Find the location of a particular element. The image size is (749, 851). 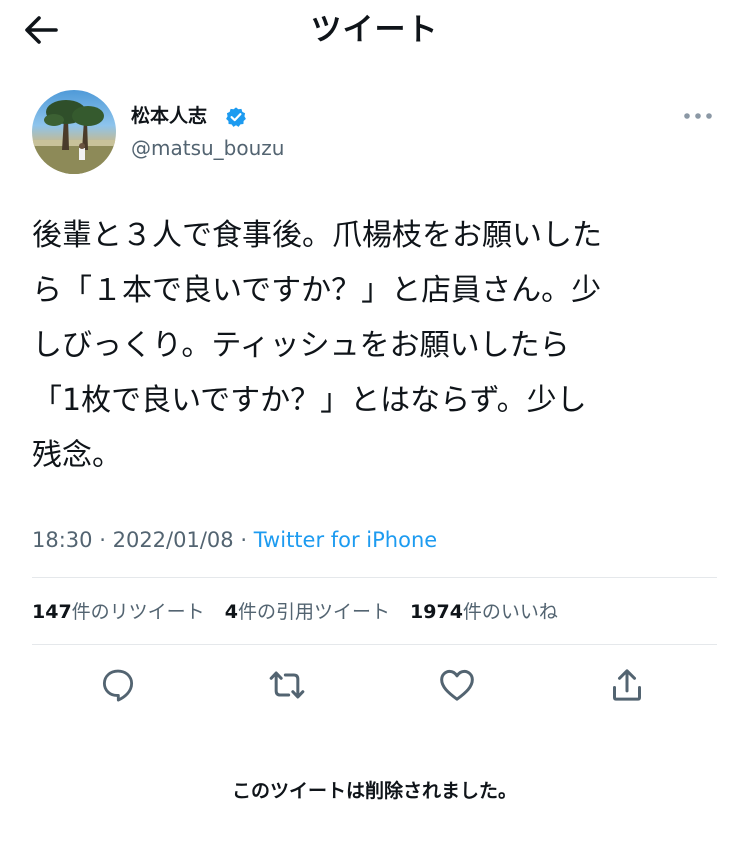

retweet-count-link: 147件のリツイート is located at coordinates (118, 612).